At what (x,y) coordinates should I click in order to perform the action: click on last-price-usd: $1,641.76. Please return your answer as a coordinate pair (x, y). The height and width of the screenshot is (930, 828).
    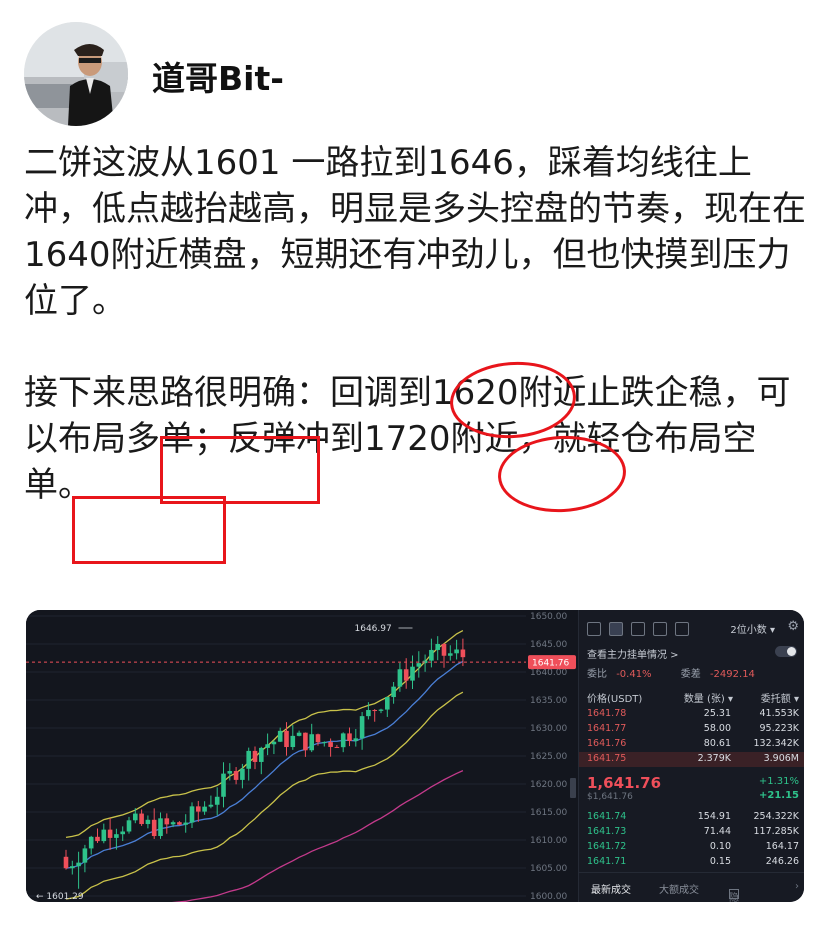
    Looking at the image, I should click on (610, 797).